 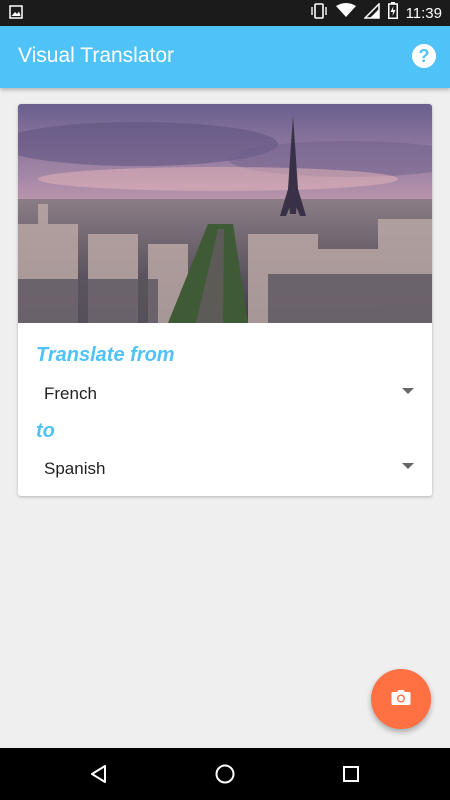 I want to click on navigation-bar, so click(x=225, y=774).